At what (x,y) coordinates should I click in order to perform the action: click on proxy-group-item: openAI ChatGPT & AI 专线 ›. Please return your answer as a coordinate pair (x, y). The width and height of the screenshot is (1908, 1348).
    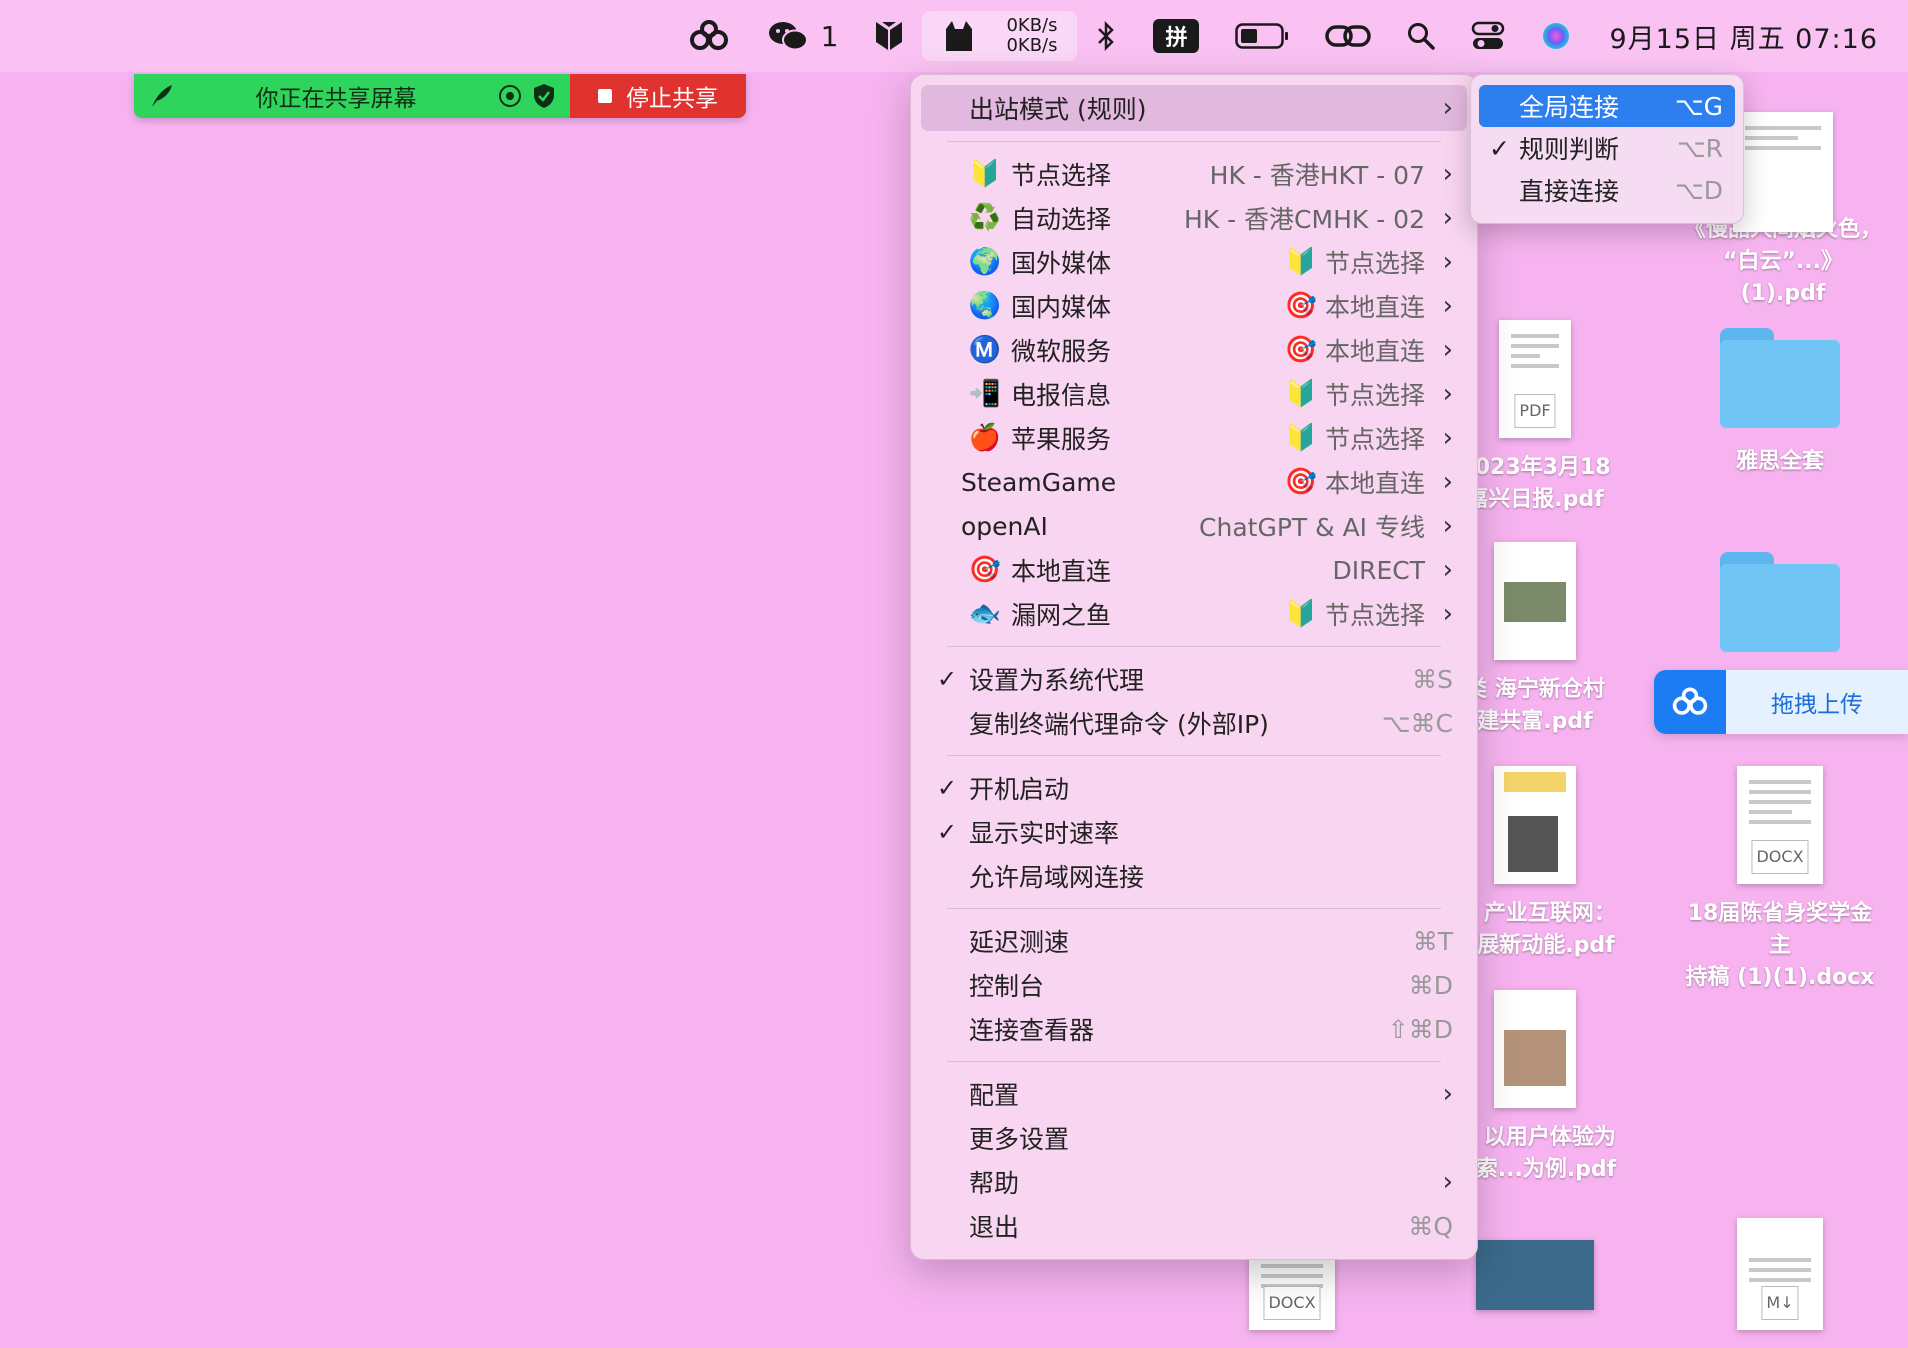
    Looking at the image, I should click on (1194, 526).